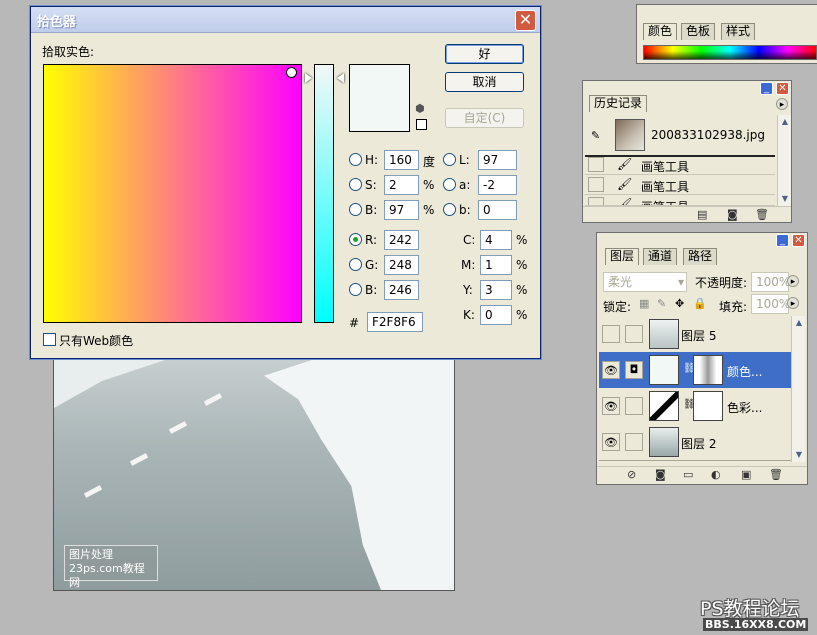 The width and height of the screenshot is (817, 635). Describe the element at coordinates (355, 264) in the screenshot. I see `radio-g` at that location.